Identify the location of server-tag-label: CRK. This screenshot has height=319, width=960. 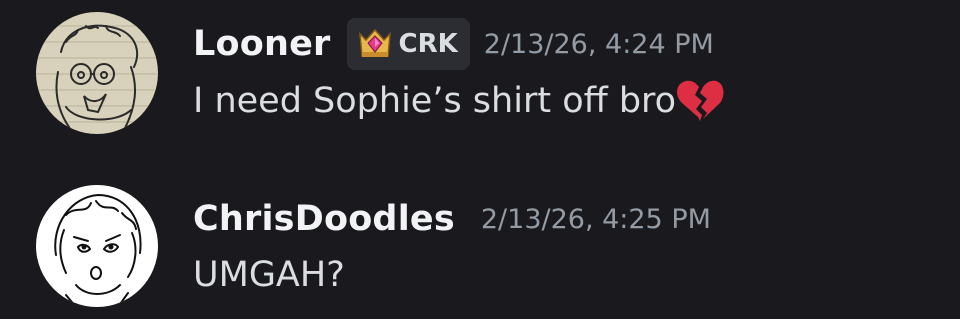
(428, 44).